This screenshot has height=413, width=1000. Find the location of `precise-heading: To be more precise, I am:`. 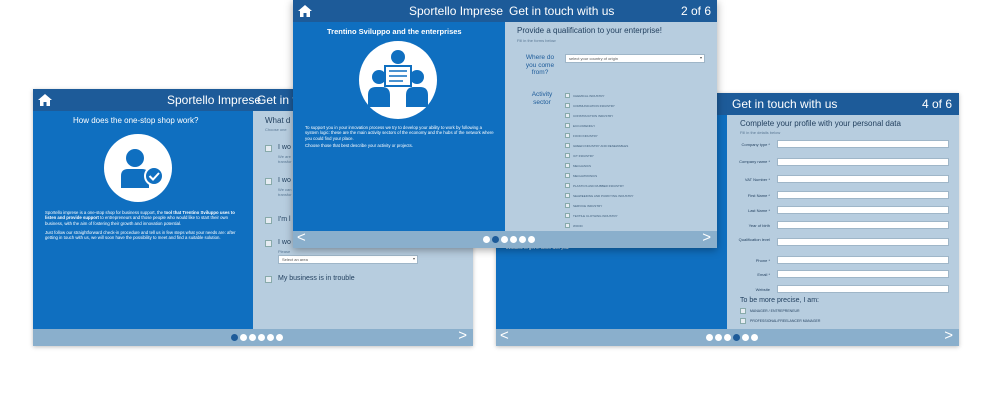

precise-heading: To be more precise, I am: is located at coordinates (779, 300).